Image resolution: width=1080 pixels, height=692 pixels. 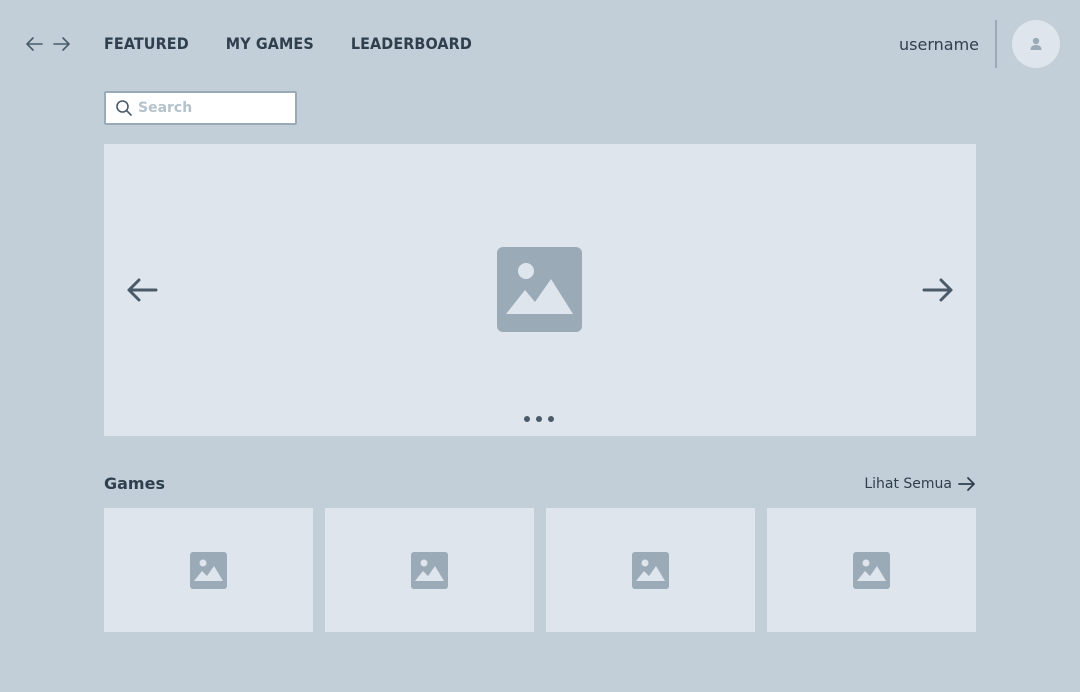 I want to click on back-arrow-icon, so click(x=34, y=44).